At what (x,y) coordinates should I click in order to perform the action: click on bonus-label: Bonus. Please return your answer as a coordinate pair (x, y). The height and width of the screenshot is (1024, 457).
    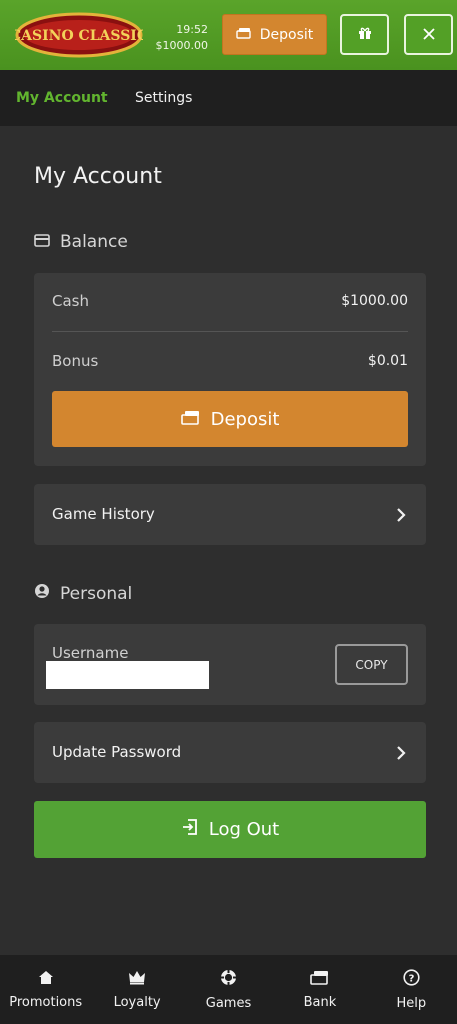
    Looking at the image, I should click on (75, 361).